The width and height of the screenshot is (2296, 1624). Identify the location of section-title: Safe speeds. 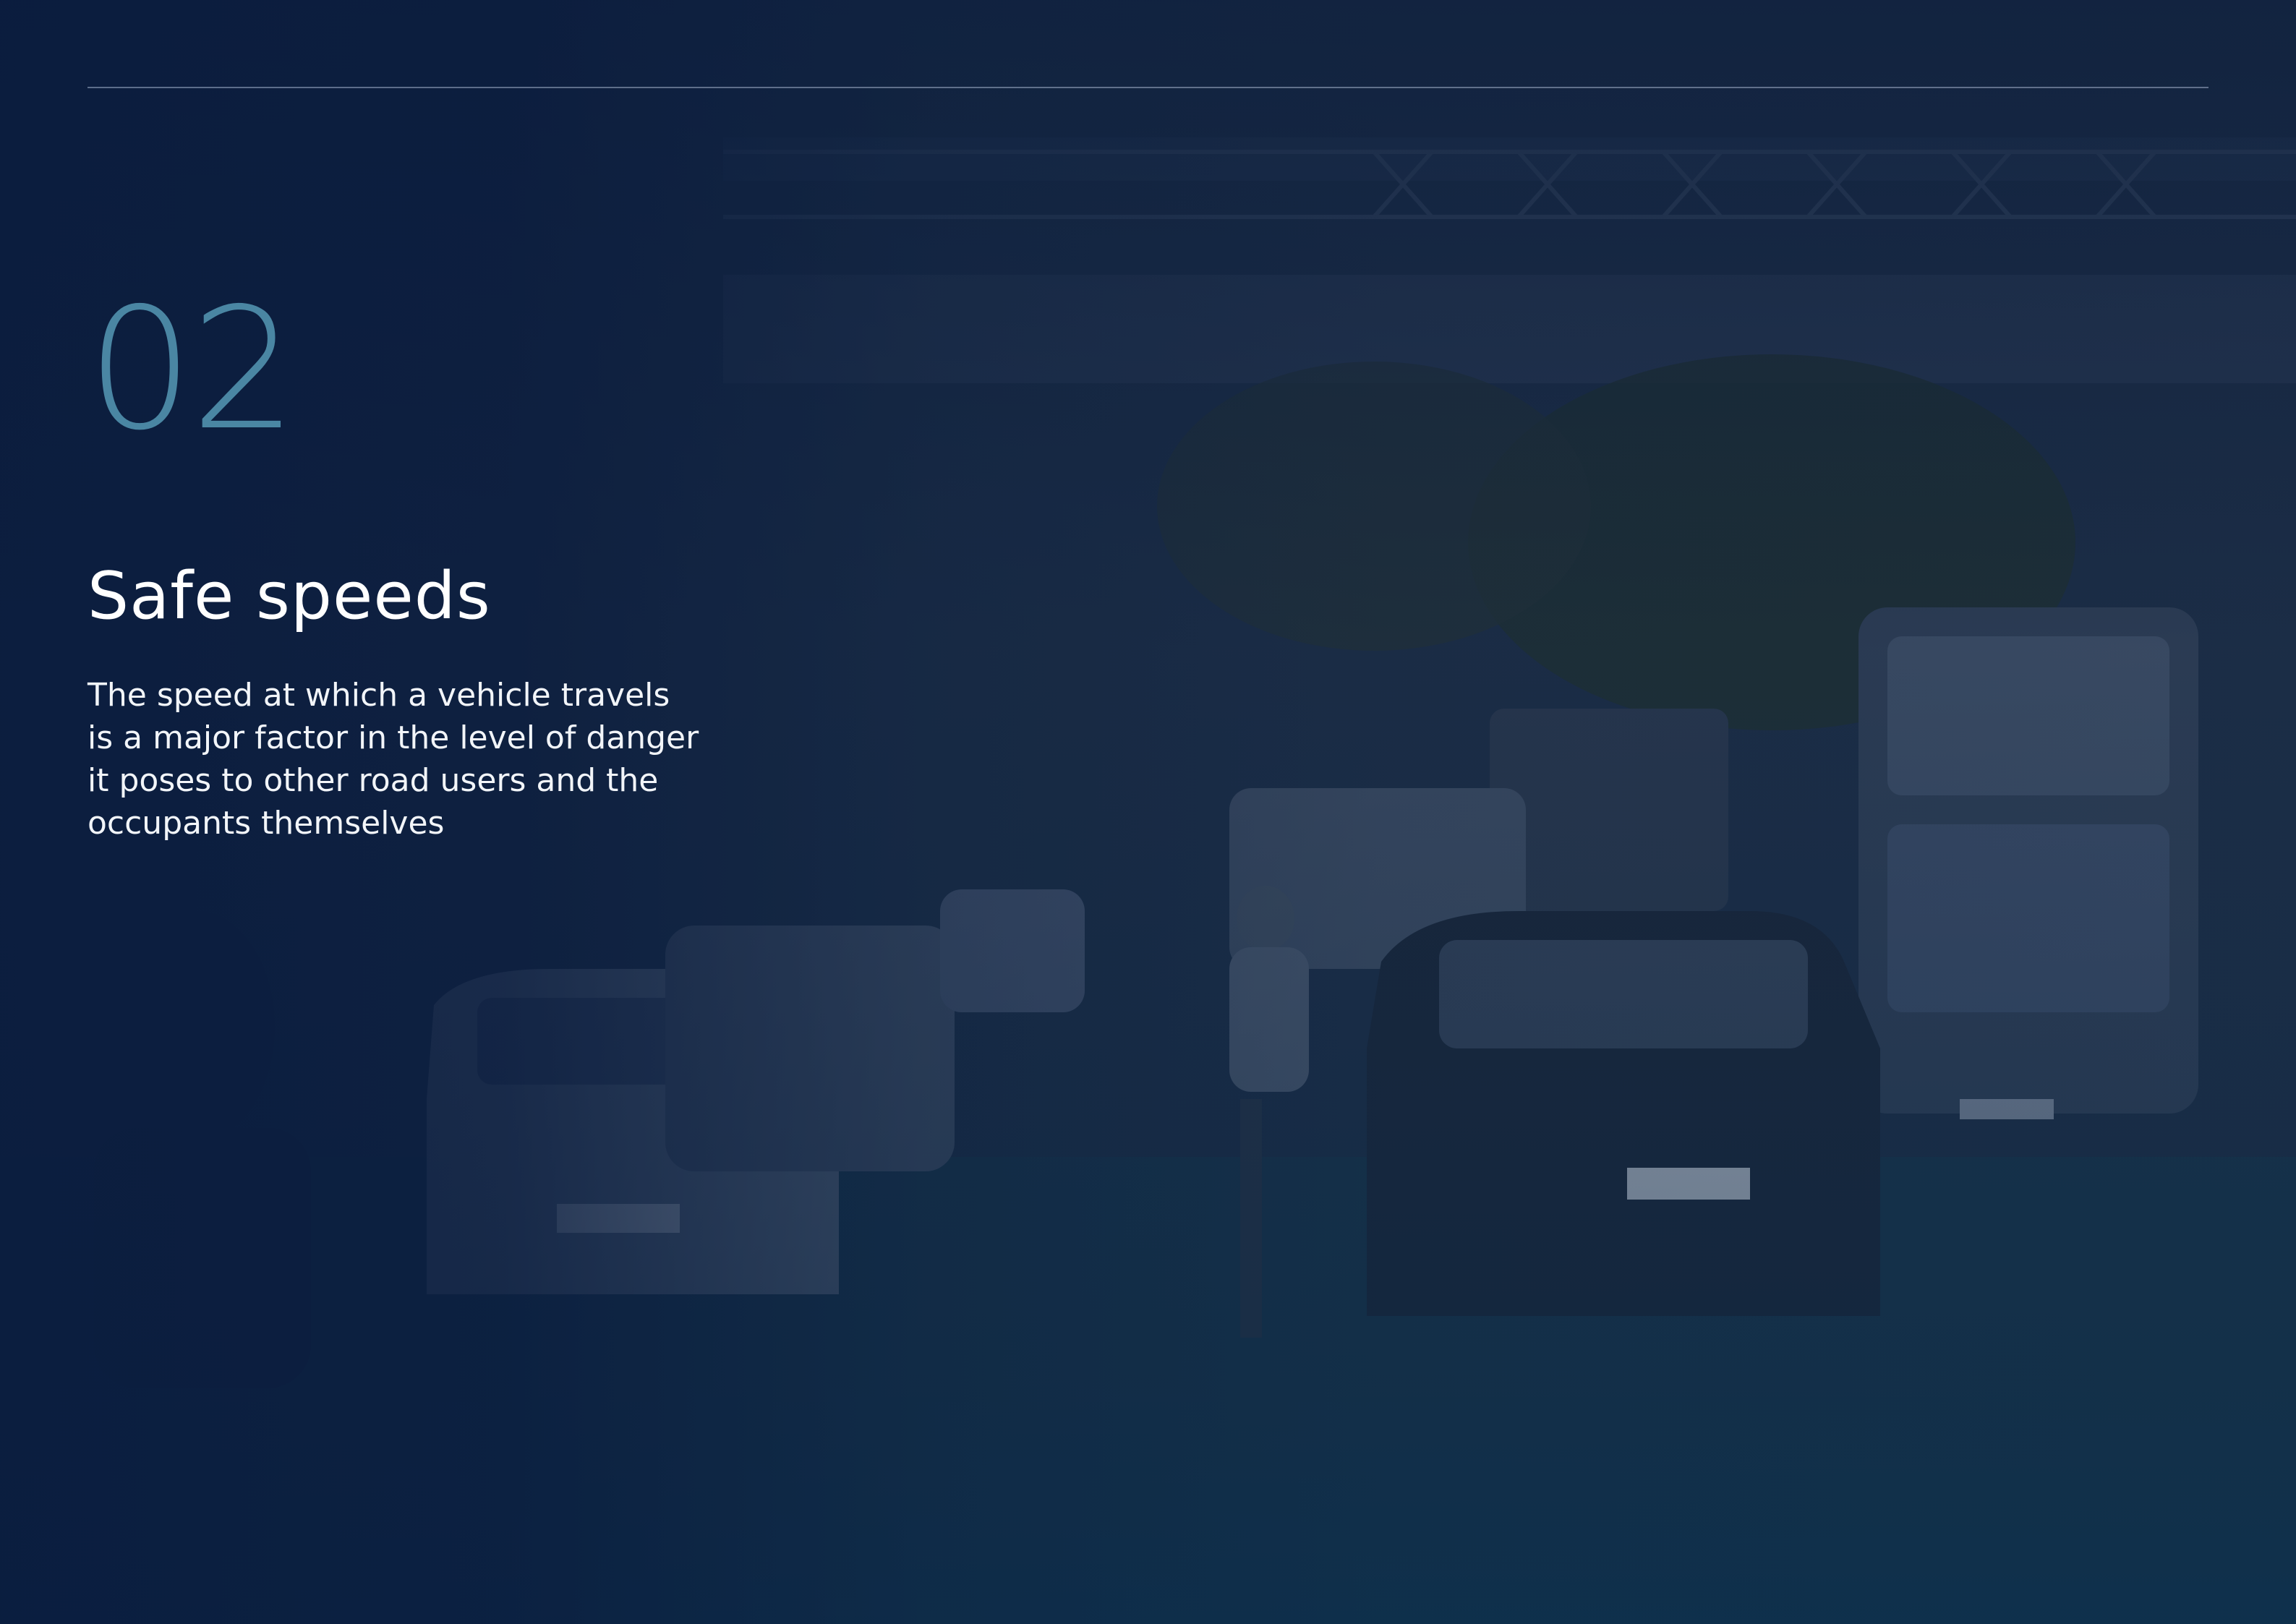
(289, 596).